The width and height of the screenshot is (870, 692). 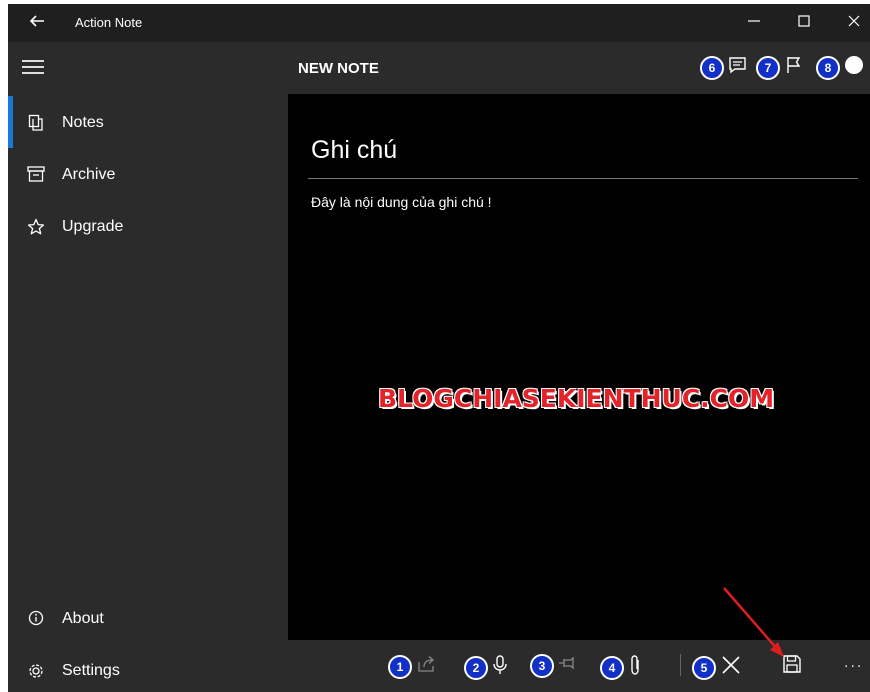 I want to click on sidebar-item-label: Notes, so click(x=83, y=122).